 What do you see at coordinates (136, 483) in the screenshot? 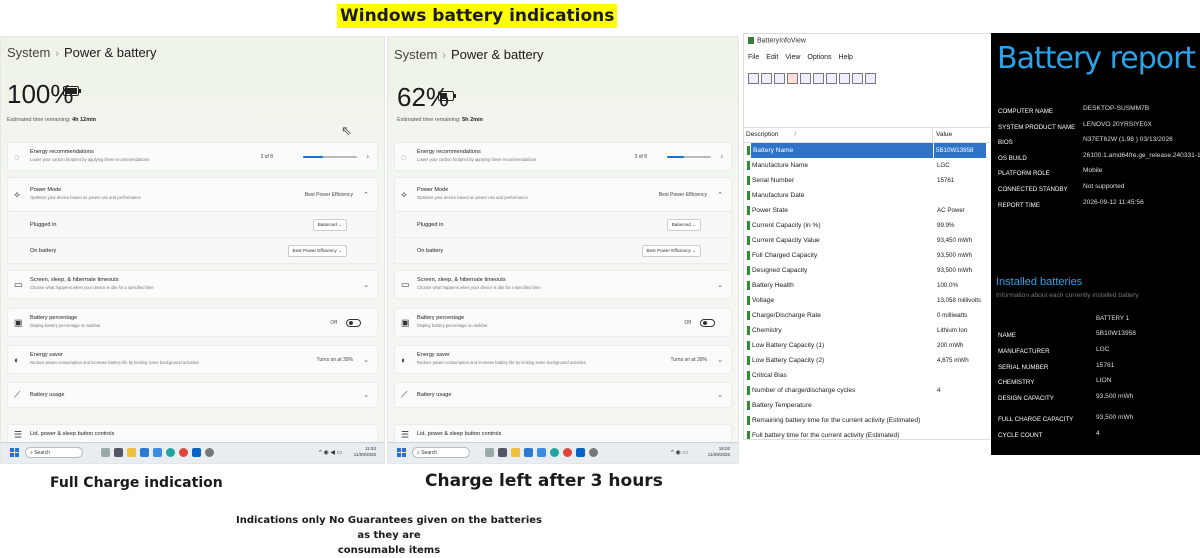
I see `caption-full-charge: Full Charge indication` at bounding box center [136, 483].